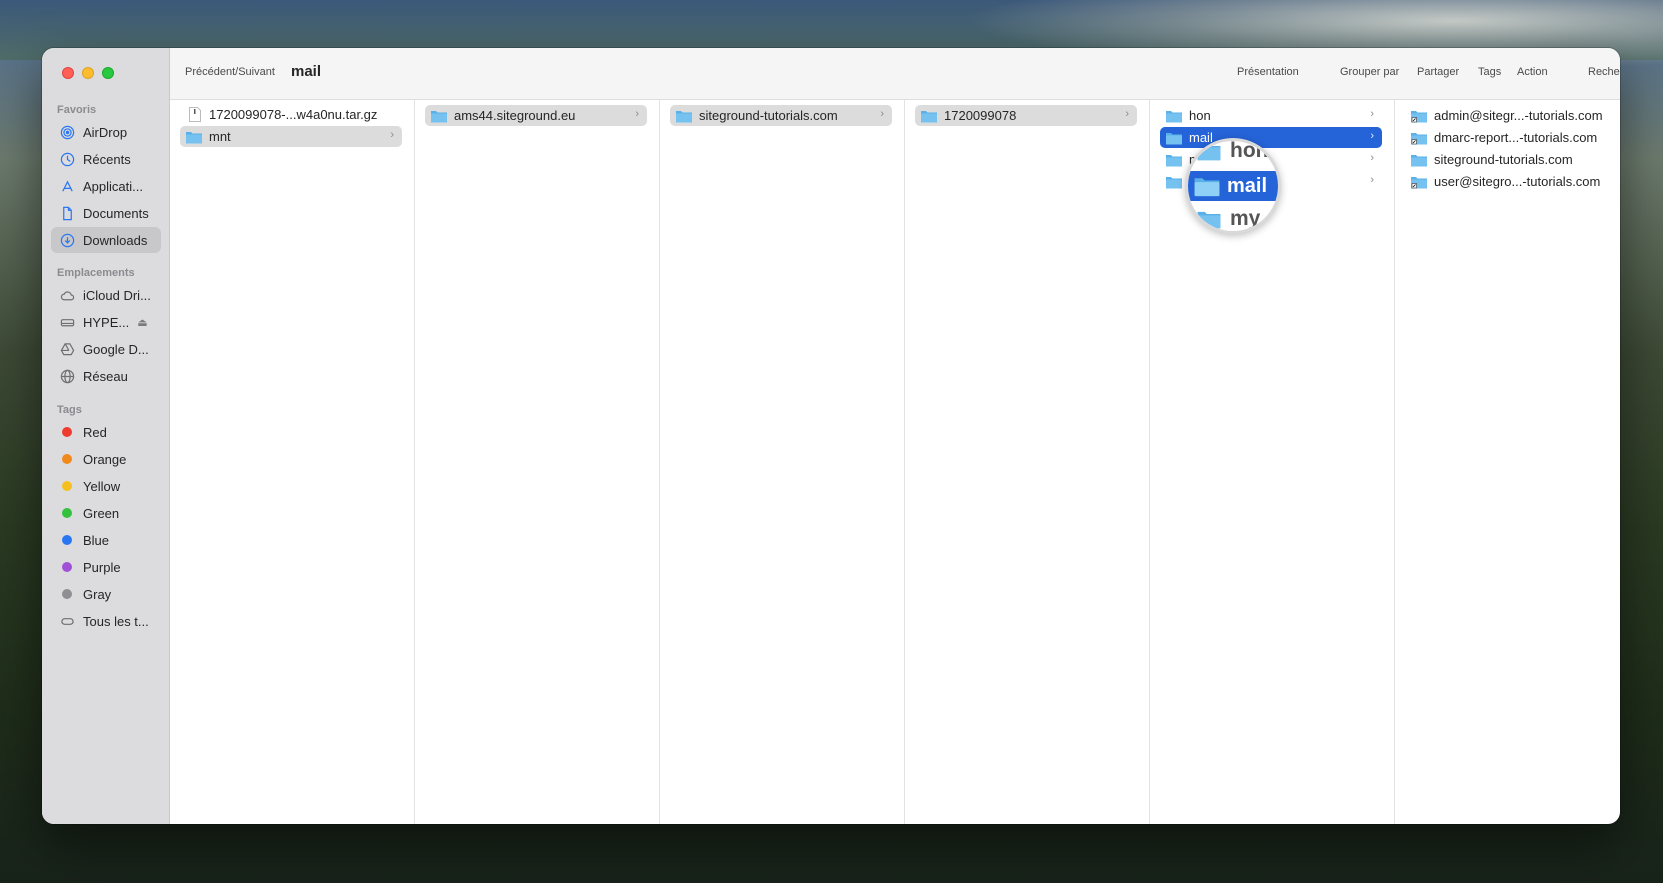 This screenshot has width=1663, height=883. Describe the element at coordinates (1249, 150) in the screenshot. I see `magnified-label: hon` at that location.